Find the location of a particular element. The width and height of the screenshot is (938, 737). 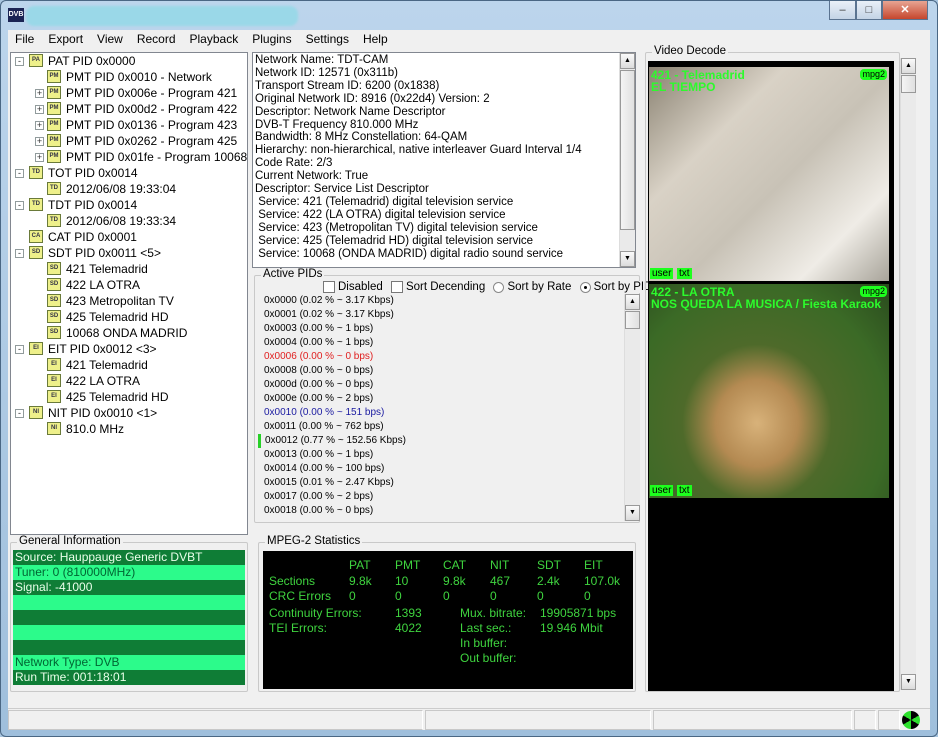

pid-item: 0x0013 (0.00 % ~ 1 bps) is located at coordinates (444, 455).